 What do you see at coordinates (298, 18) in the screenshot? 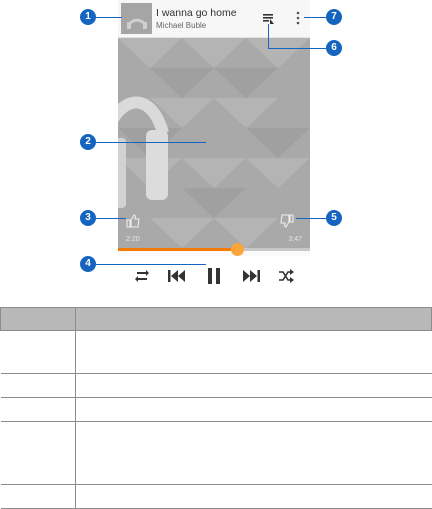
I see `more-menu-icon` at bounding box center [298, 18].